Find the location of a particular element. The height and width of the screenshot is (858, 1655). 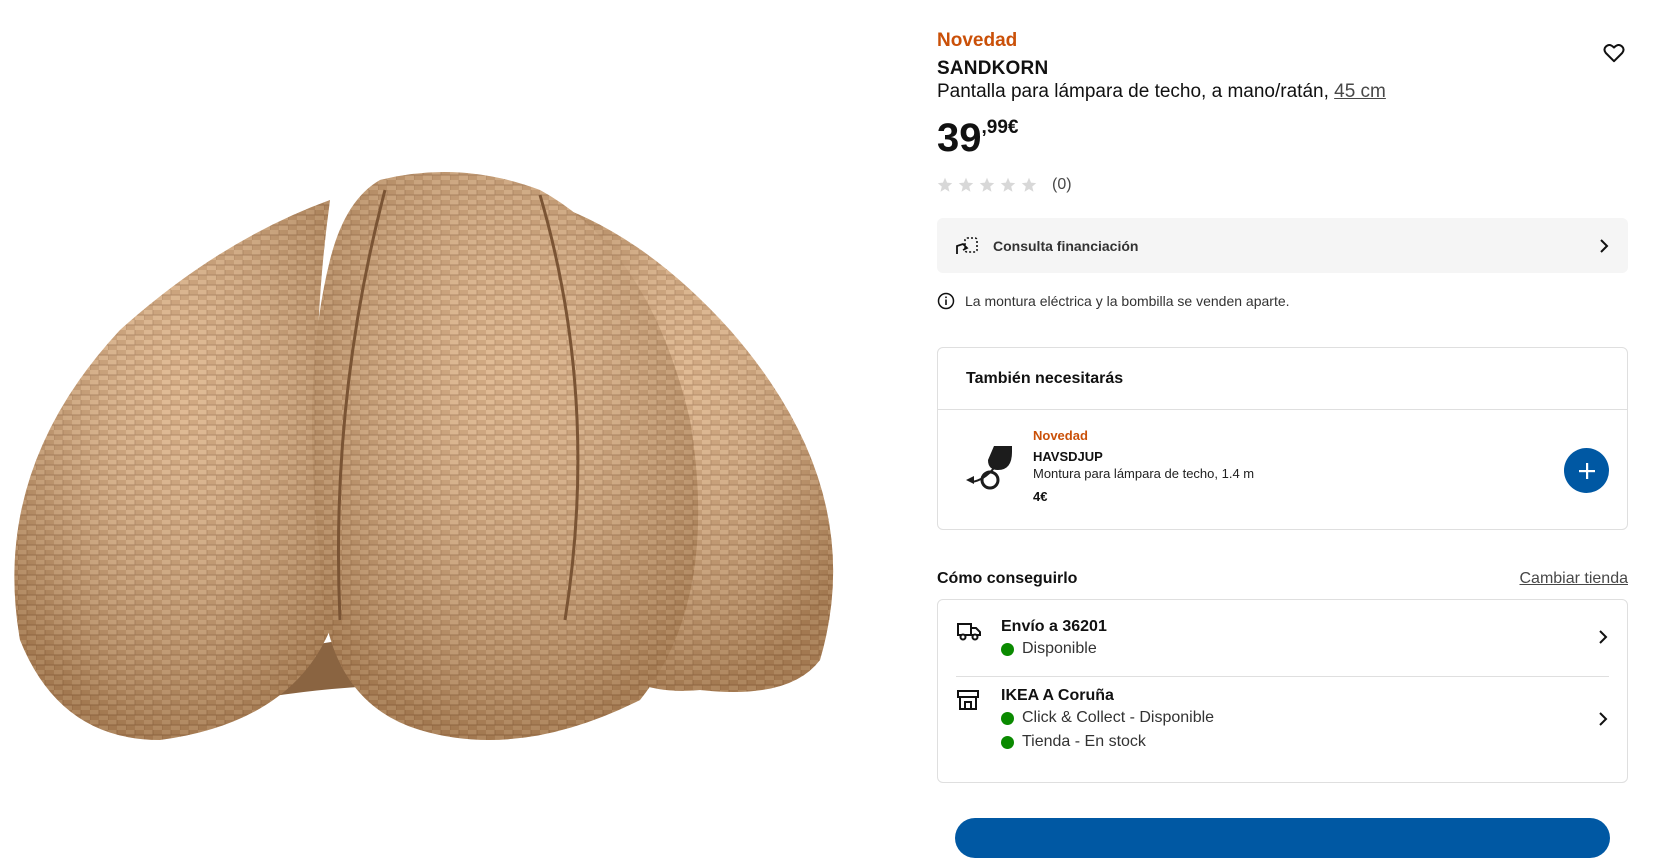

heart-icon is located at coordinates (1614, 53).